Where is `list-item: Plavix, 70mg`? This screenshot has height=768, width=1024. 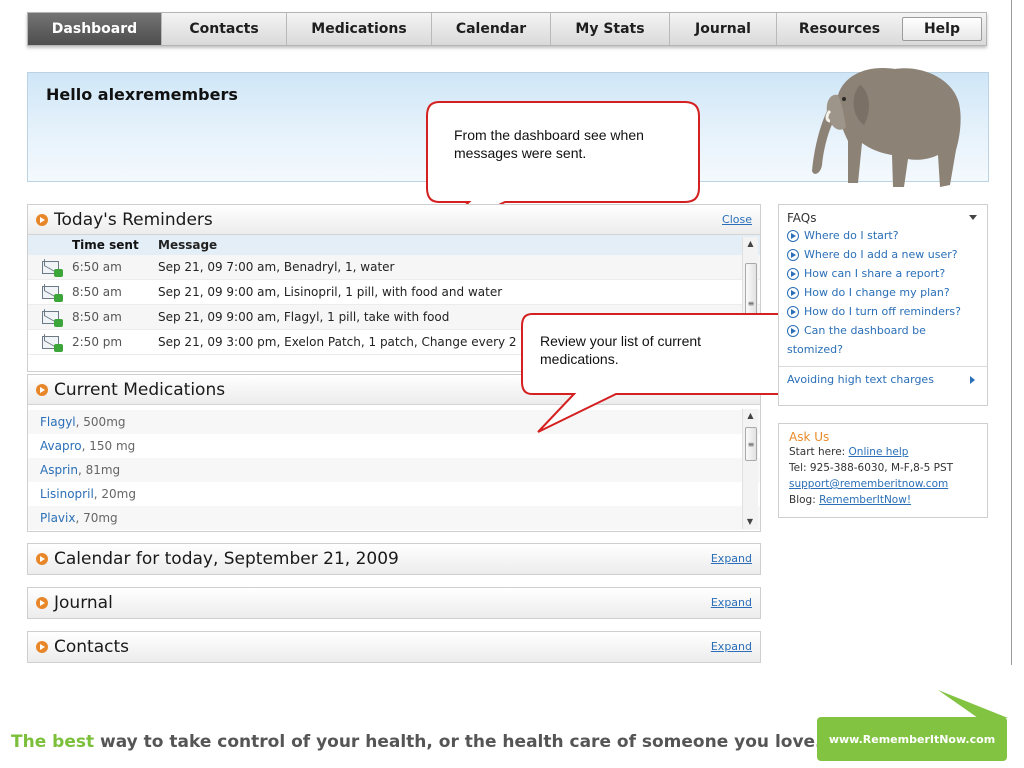 list-item: Plavix, 70mg is located at coordinates (394, 518).